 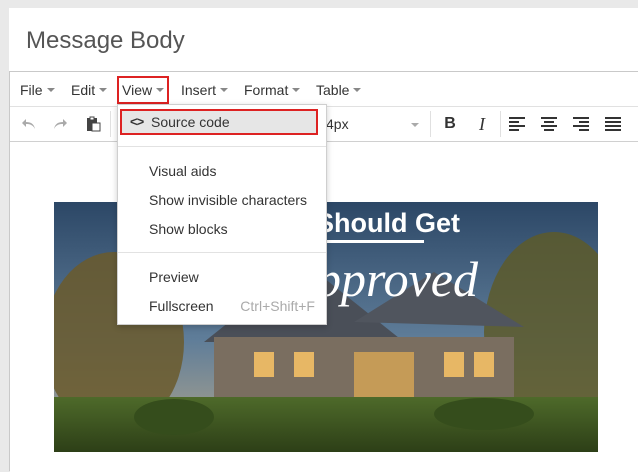 I want to click on menu-item-fullscreen: Fullscreen Ctrl+Shift+F, so click(x=222, y=306).